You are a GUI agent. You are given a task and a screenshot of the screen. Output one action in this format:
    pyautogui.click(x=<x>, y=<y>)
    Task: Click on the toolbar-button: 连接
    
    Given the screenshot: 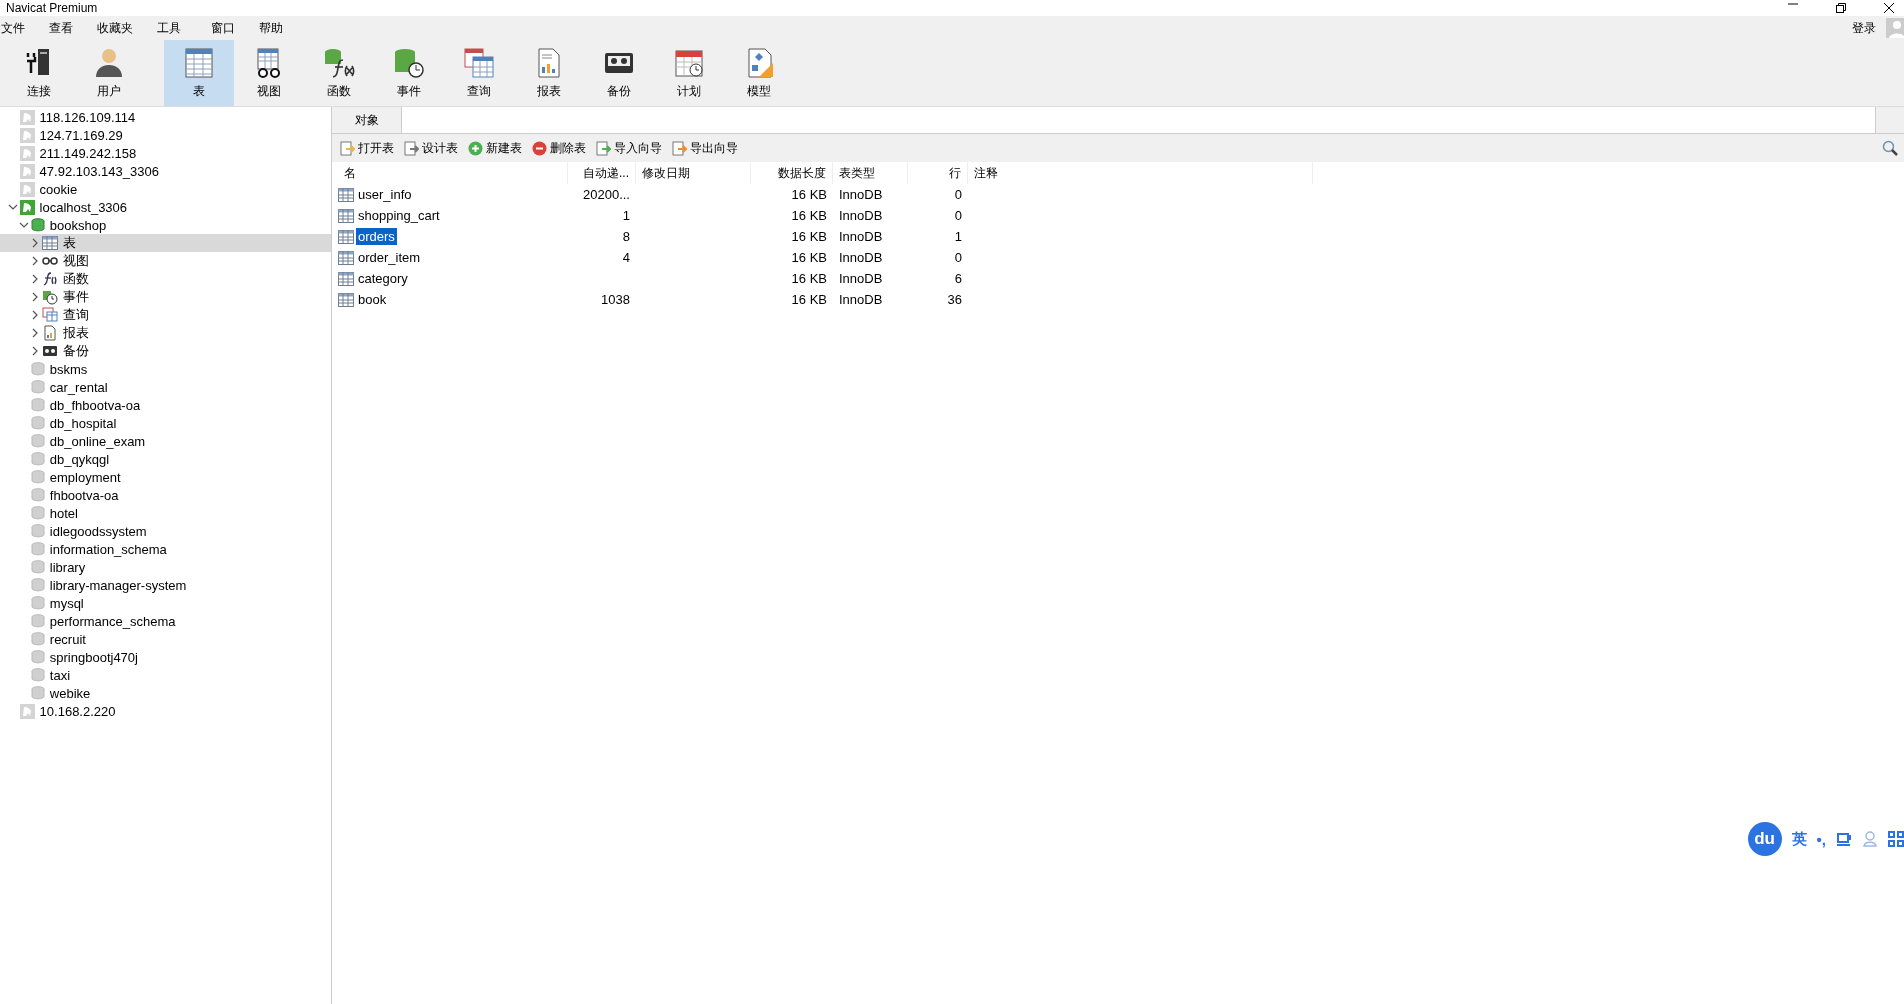 What is the action you would take?
    pyautogui.click(x=39, y=73)
    